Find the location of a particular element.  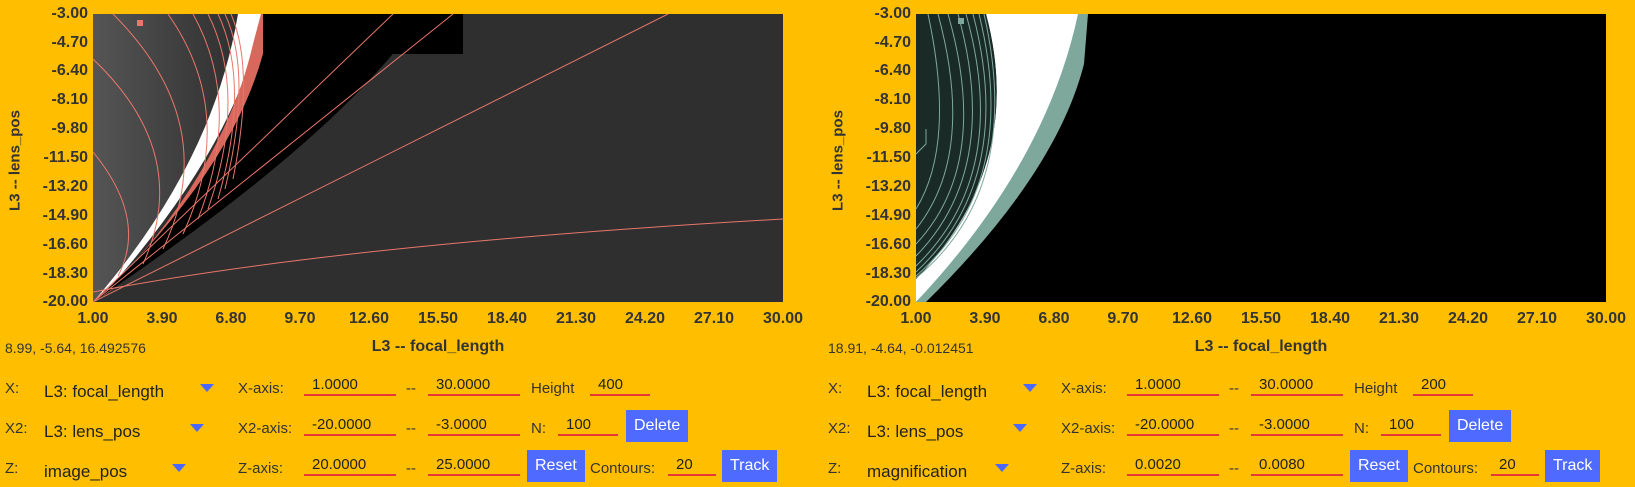

x-tick: 27.10 is located at coordinates (1537, 318).